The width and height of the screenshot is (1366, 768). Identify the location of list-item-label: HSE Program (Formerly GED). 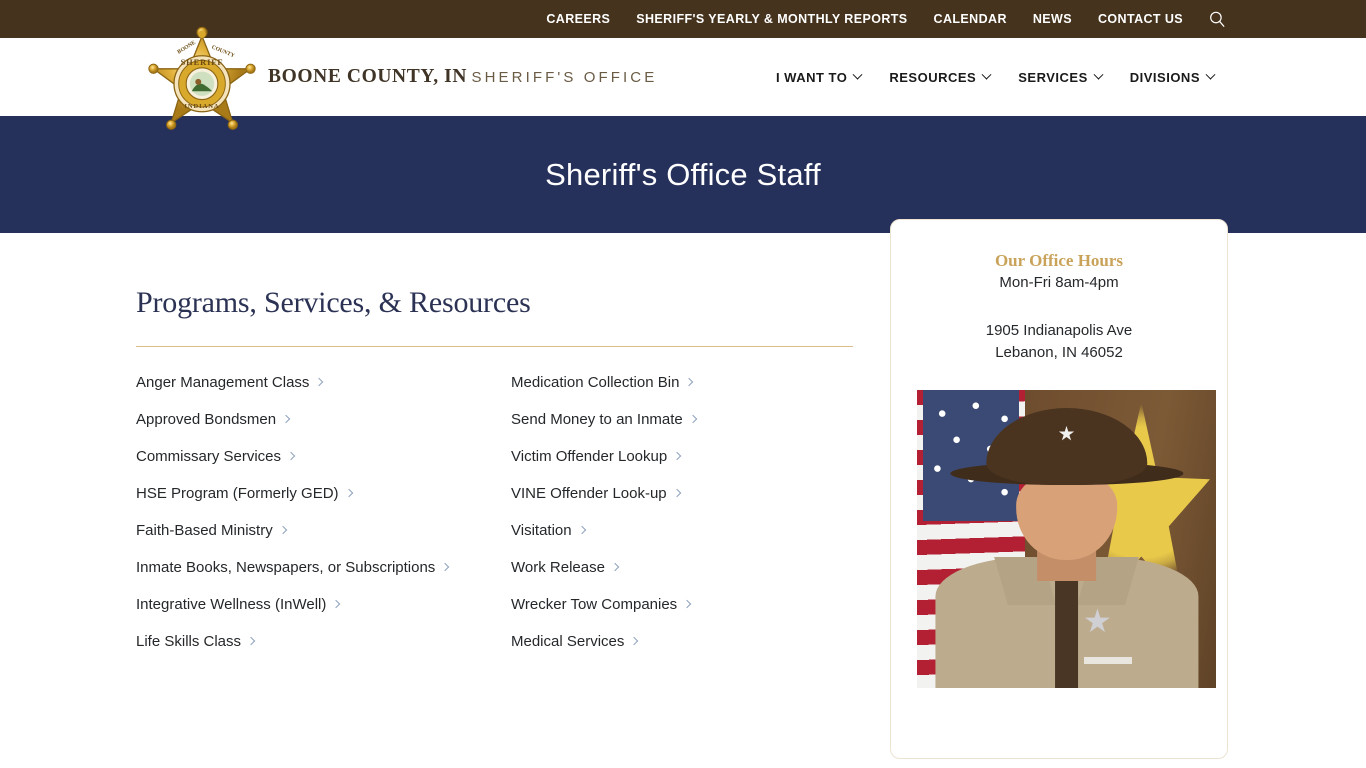
(237, 493).